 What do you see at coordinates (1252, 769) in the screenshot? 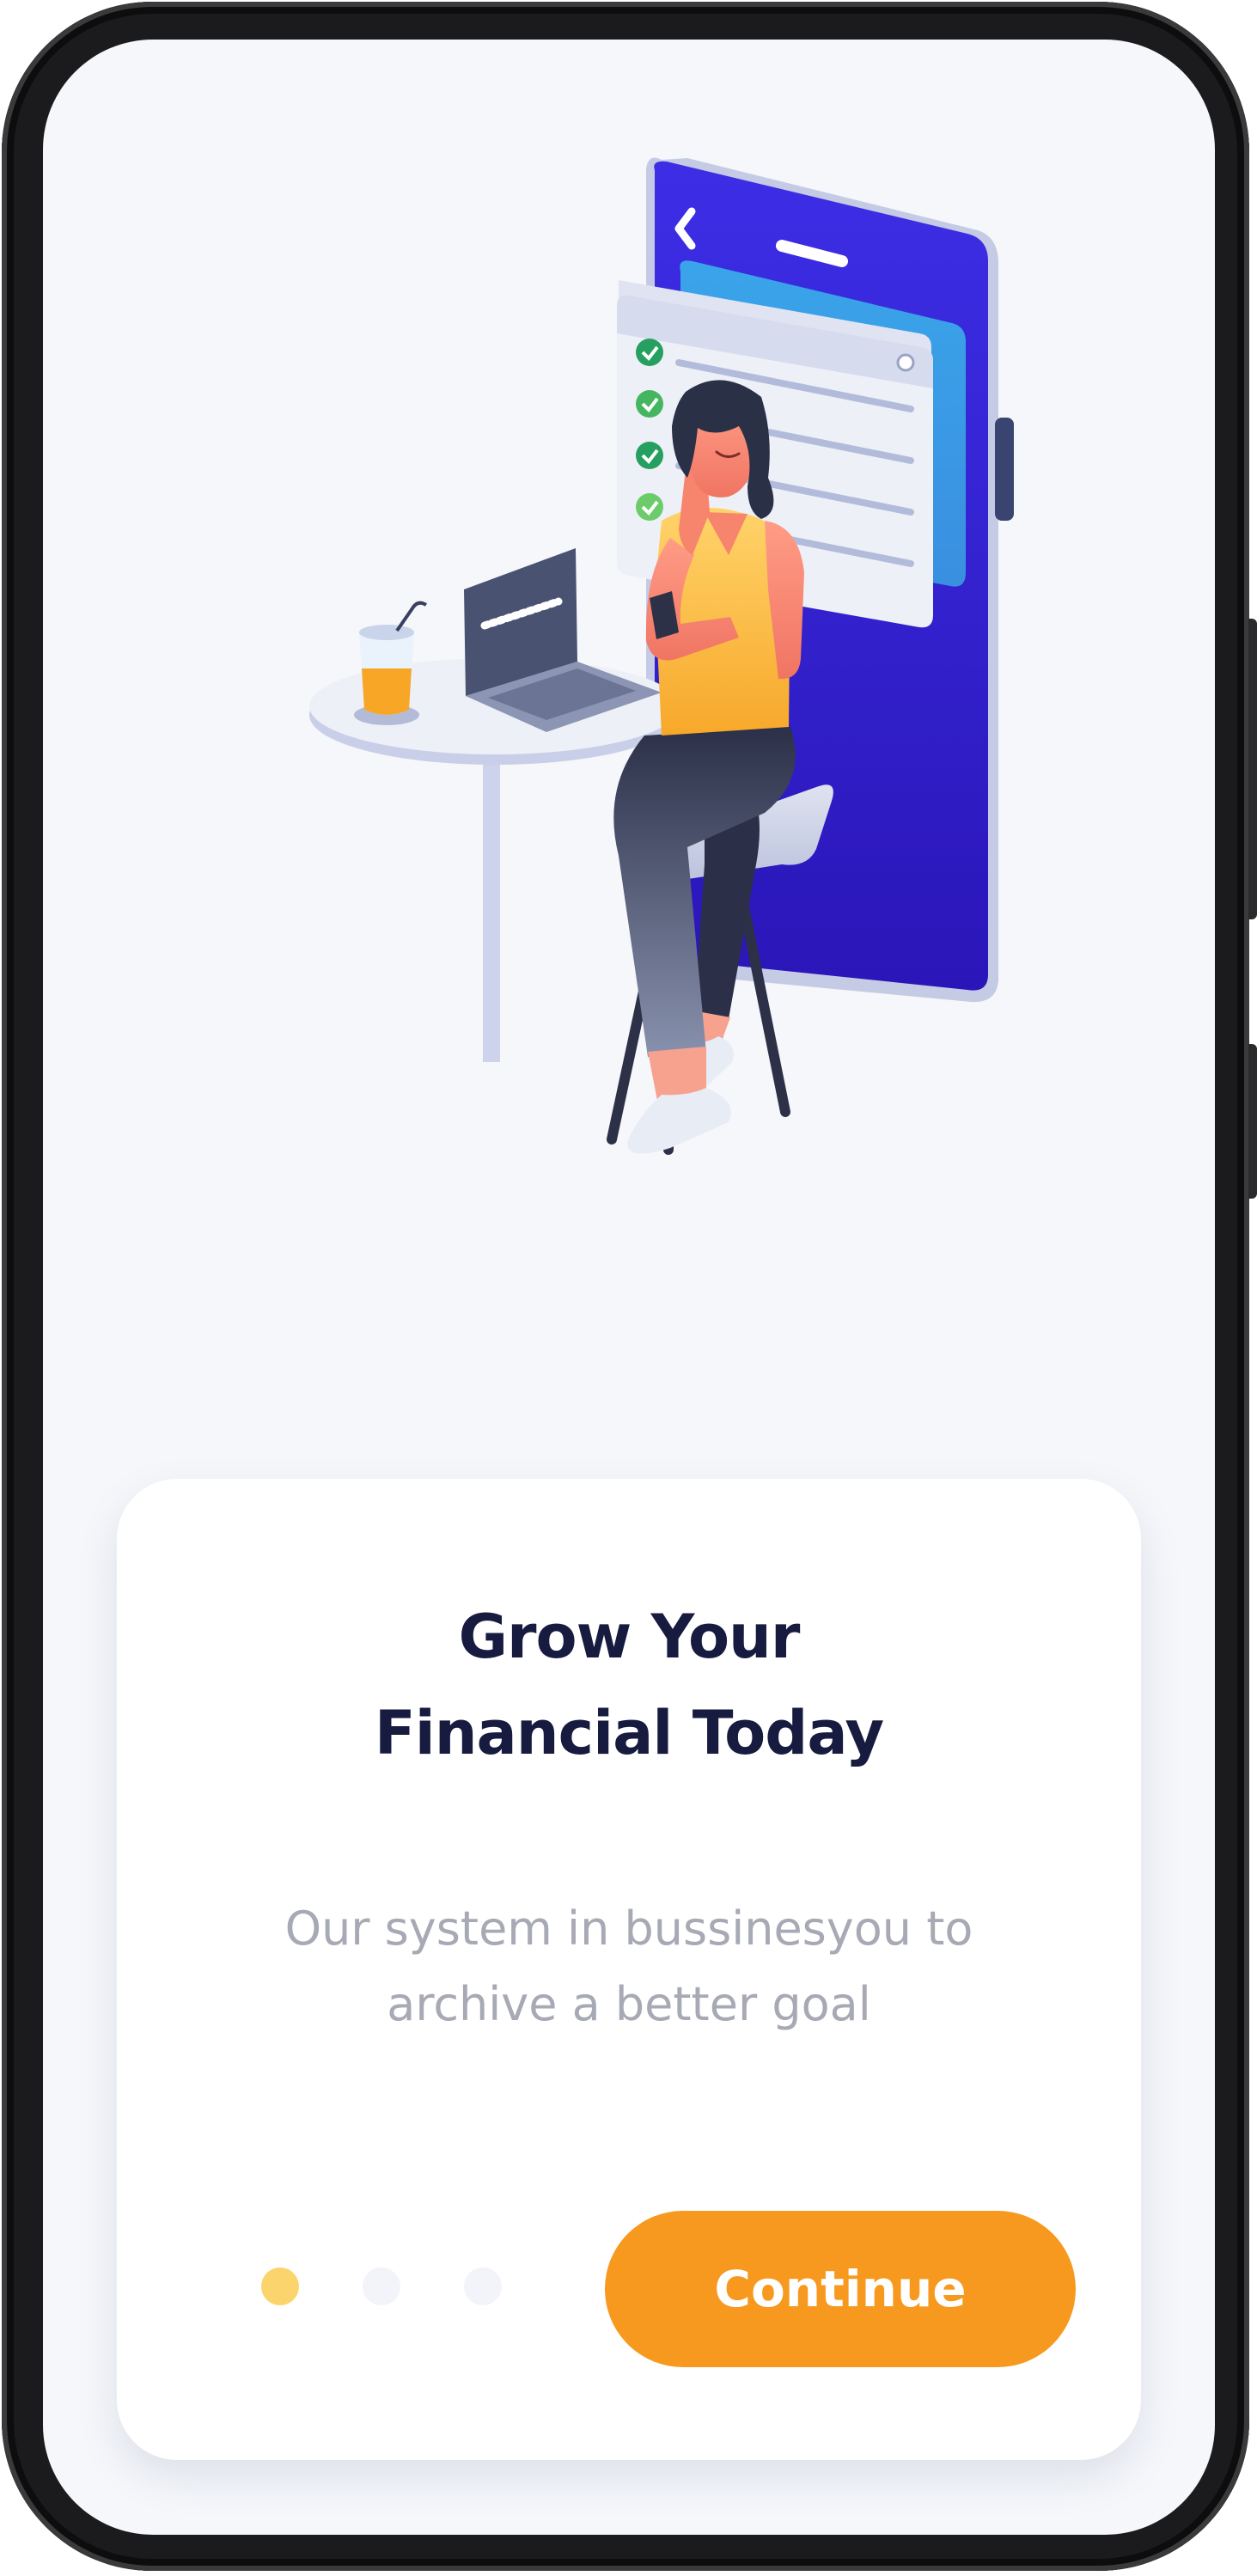
I see `volume-button` at bounding box center [1252, 769].